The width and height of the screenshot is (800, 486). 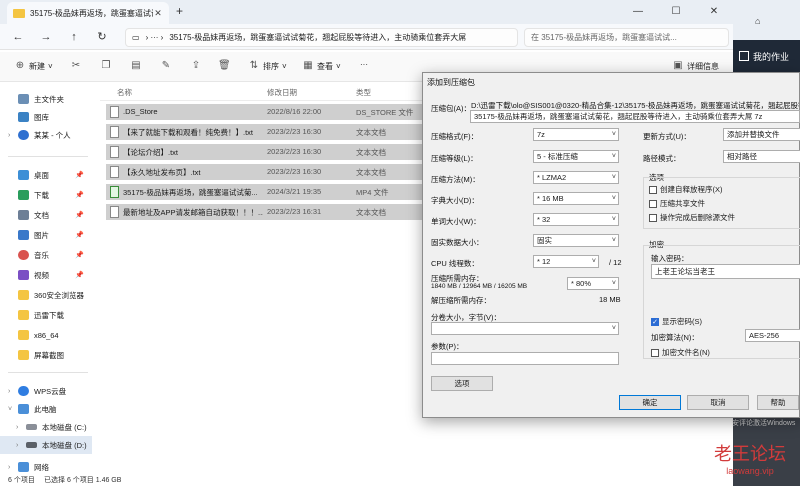 What do you see at coordinates (102, 37) in the screenshot?
I see `refresh-icon: ↻` at bounding box center [102, 37].